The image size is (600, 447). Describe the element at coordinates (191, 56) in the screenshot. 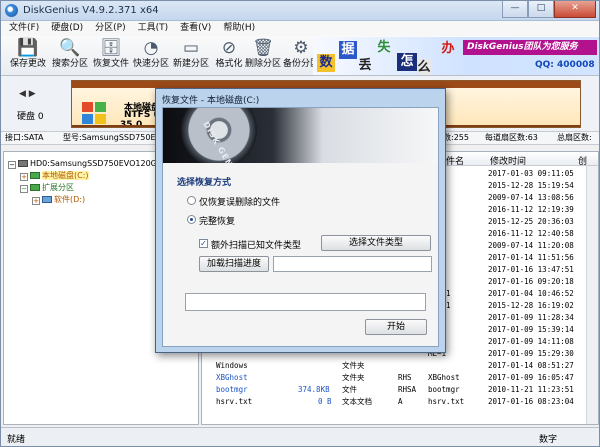

I see `new-partition-button: ▭ 新建分区` at that location.